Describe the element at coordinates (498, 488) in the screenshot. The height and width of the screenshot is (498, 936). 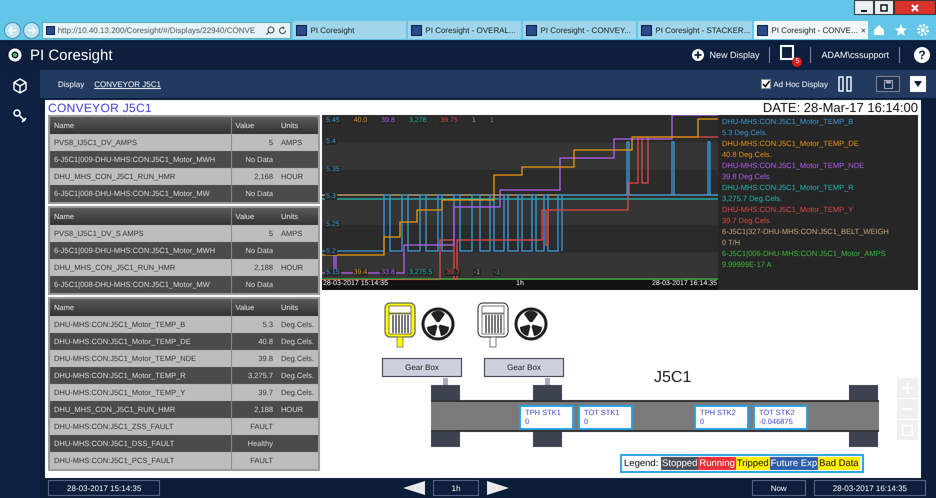
I see `next-arrow-icon` at that location.